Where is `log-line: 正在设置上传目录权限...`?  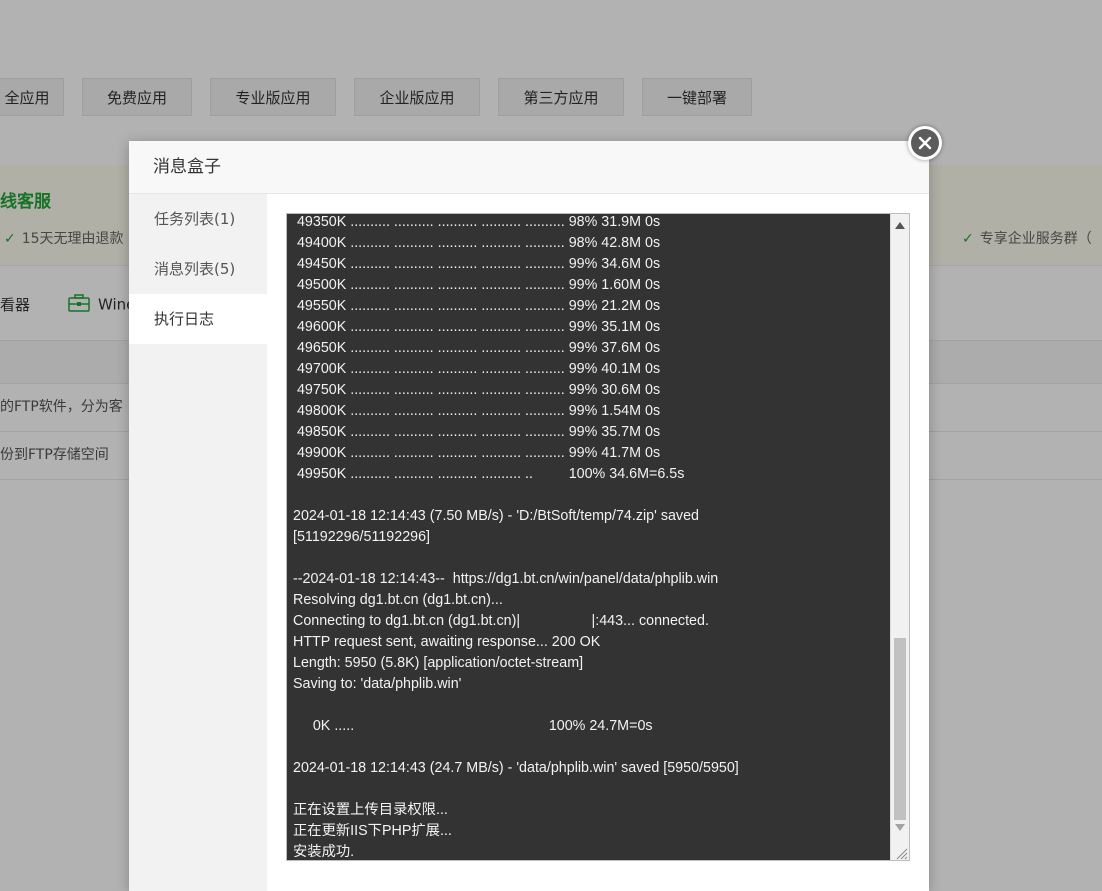
log-line: 正在设置上传目录权限... is located at coordinates (370, 810).